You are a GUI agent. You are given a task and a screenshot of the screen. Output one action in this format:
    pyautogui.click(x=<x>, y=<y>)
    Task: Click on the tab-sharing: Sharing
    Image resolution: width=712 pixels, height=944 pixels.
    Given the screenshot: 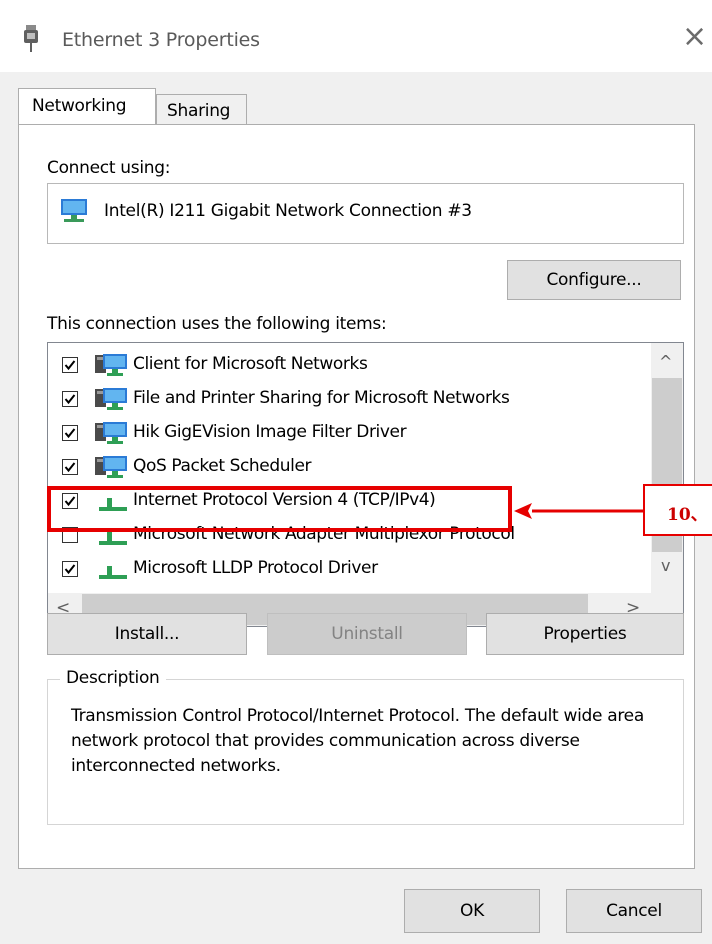 What is the action you would take?
    pyautogui.click(x=201, y=110)
    